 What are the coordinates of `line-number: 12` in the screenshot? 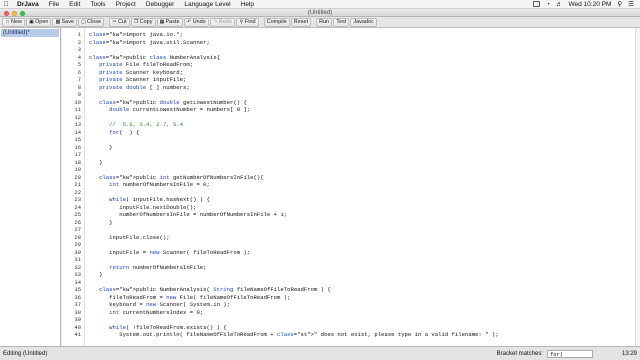 It's located at (77, 117).